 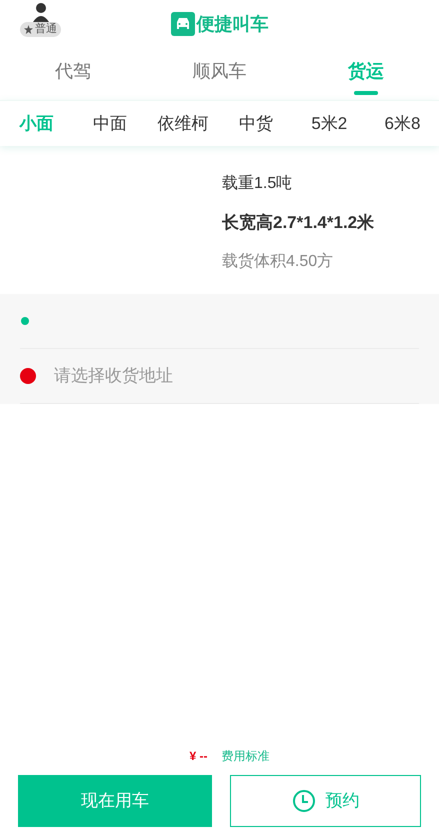 What do you see at coordinates (40, 12) in the screenshot?
I see `user-icon` at bounding box center [40, 12].